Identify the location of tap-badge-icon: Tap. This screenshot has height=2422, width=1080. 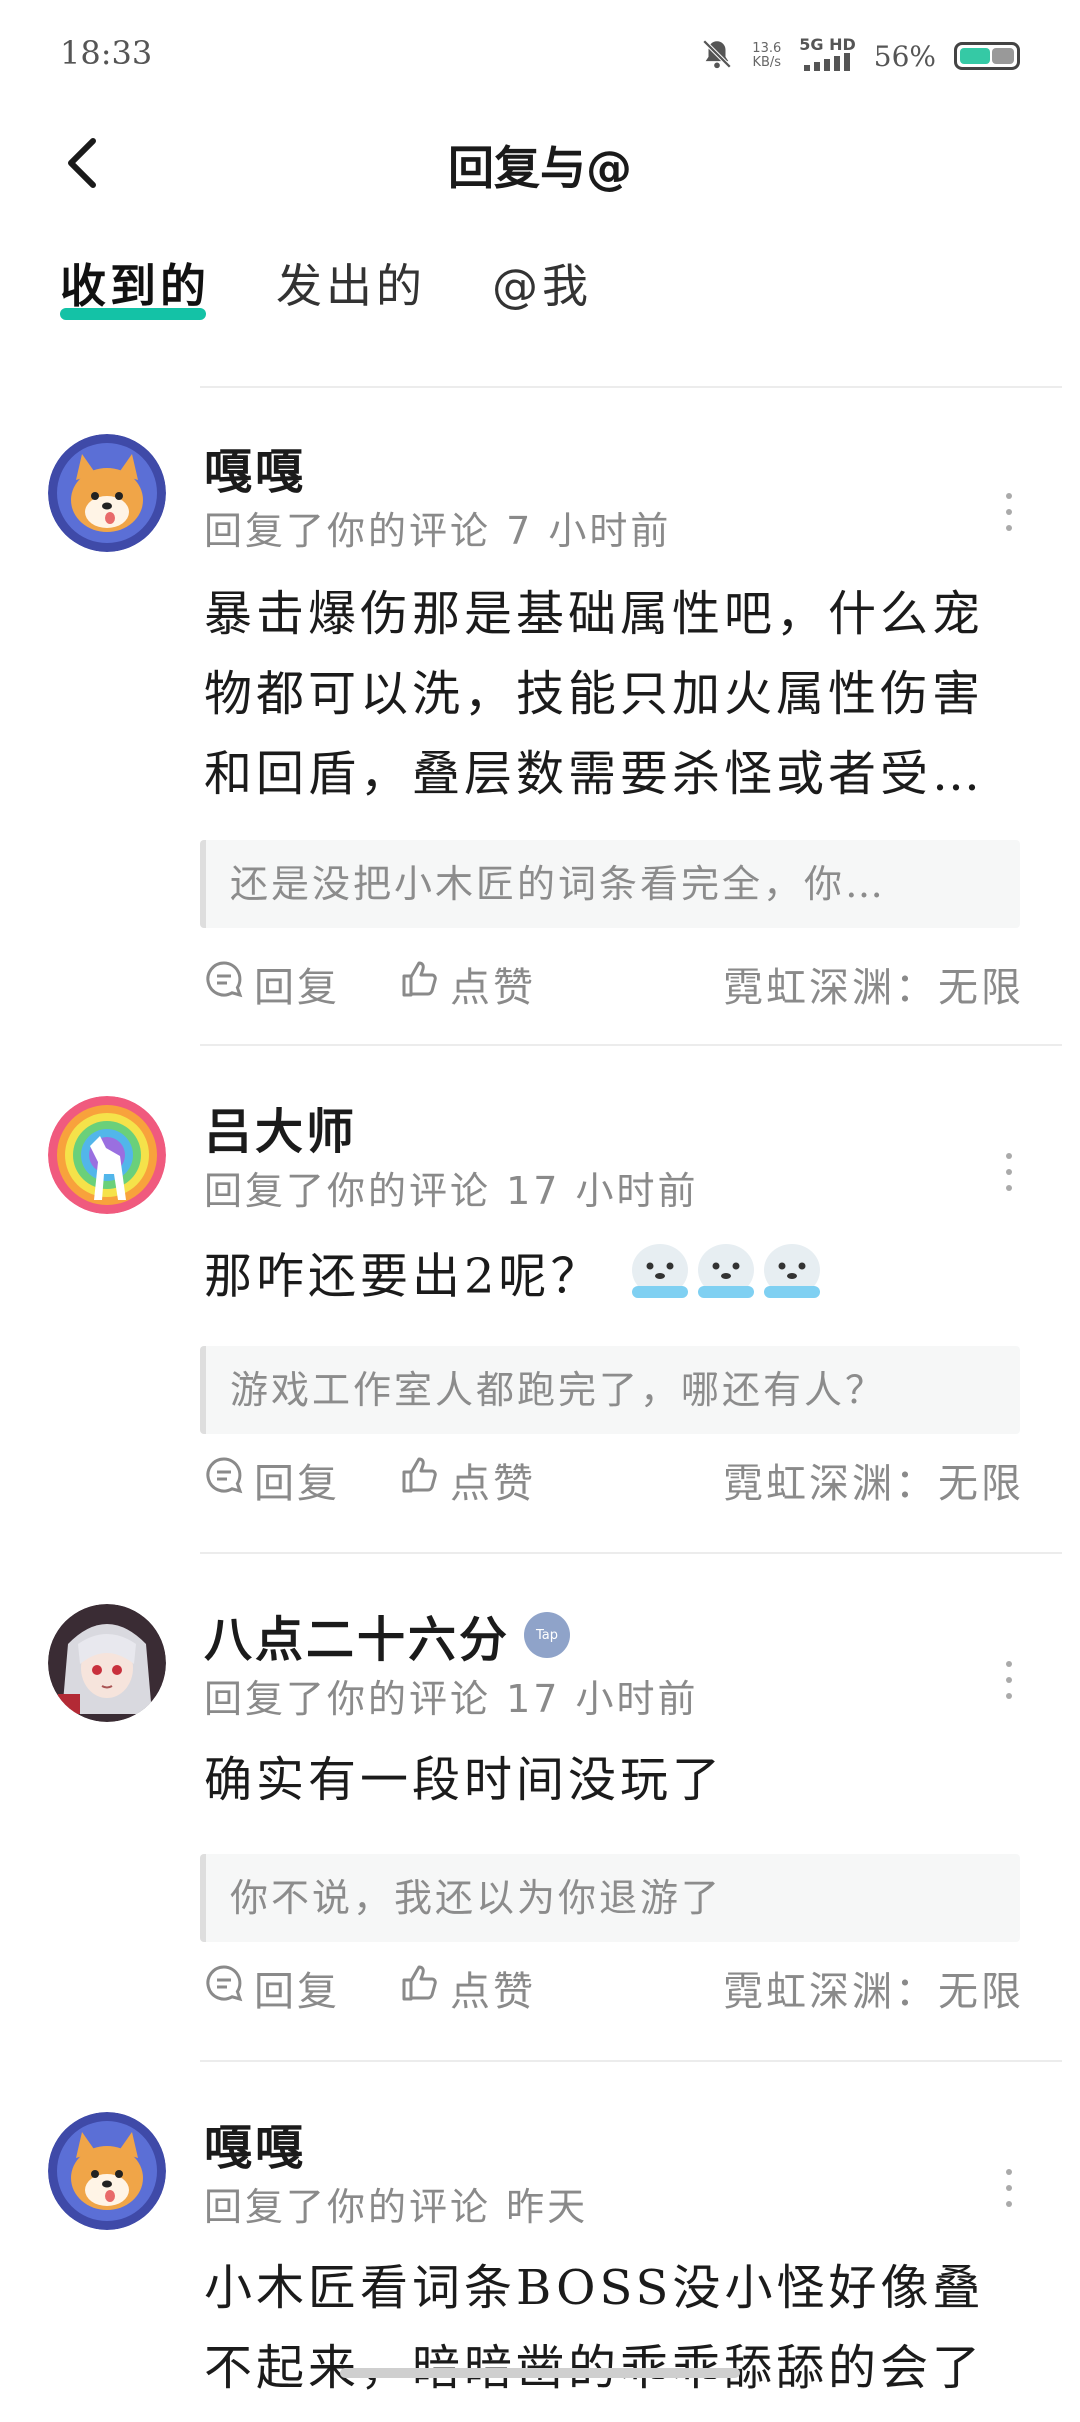
(547, 1635).